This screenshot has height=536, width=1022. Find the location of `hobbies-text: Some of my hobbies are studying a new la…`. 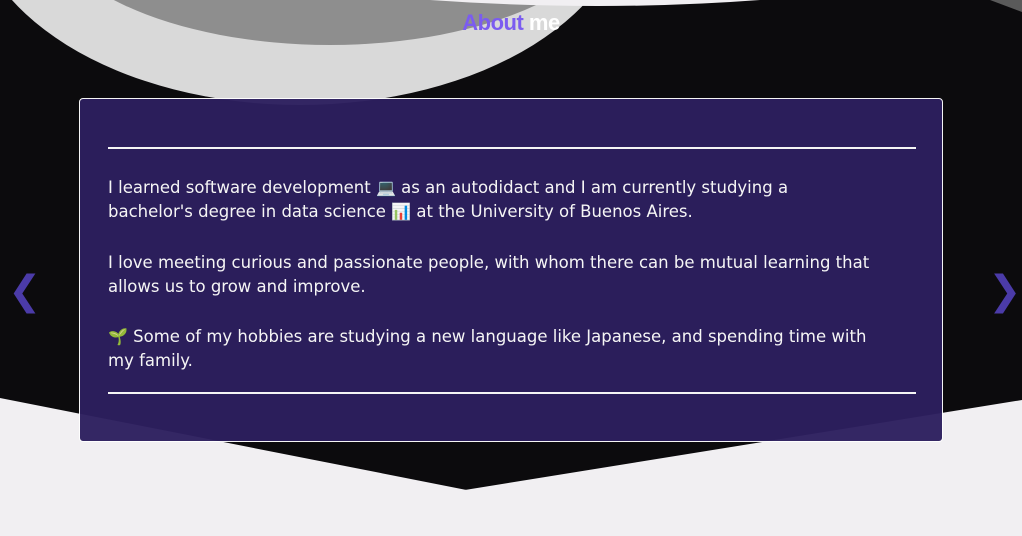

hobbies-text: Some of my hobbies are studying a new la… is located at coordinates (487, 348).